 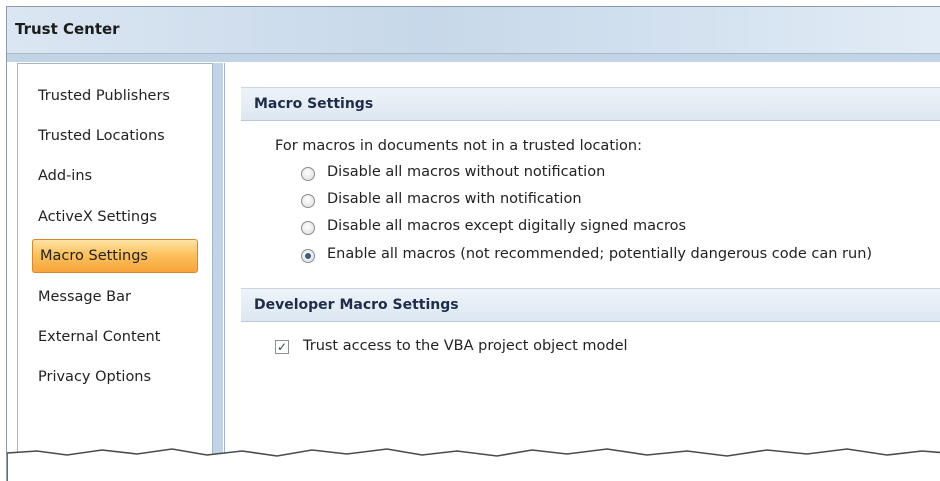 I want to click on frame-strip, so click(x=473, y=58).